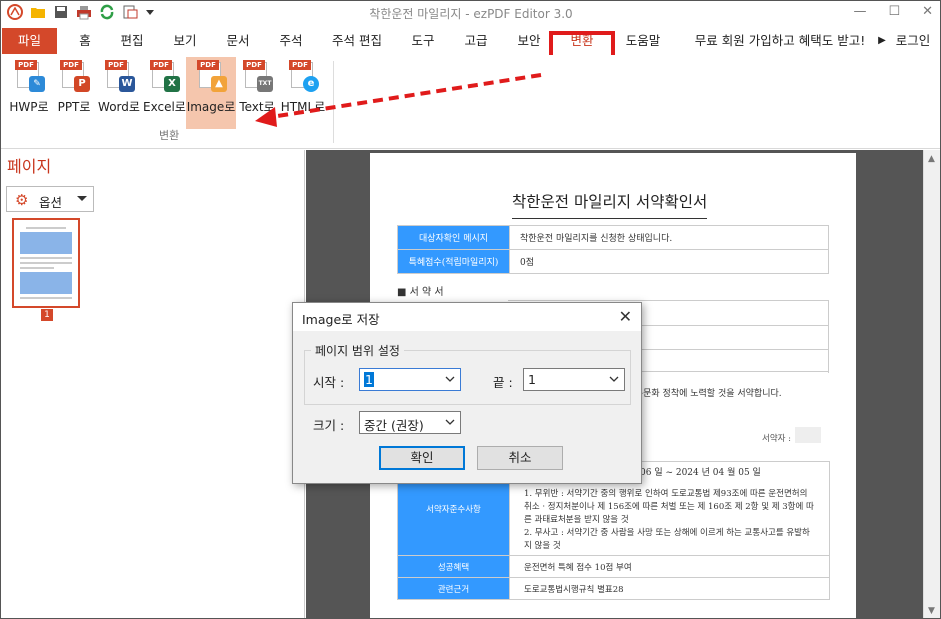 Image resolution: width=941 pixels, height=619 pixels. What do you see at coordinates (74, 107) in the screenshot?
I see `convert-ppt-label: PPT로` at bounding box center [74, 107].